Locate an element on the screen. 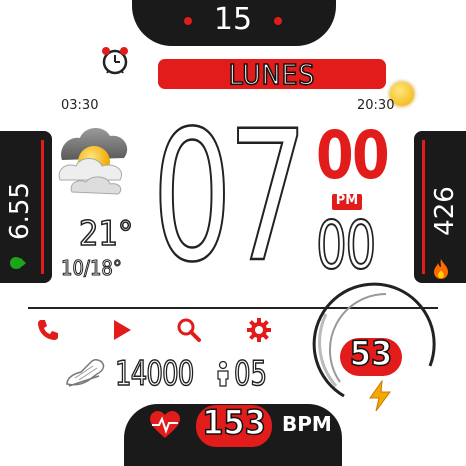 The height and width of the screenshot is (466, 466). floors-value: 05 is located at coordinates (250, 374).